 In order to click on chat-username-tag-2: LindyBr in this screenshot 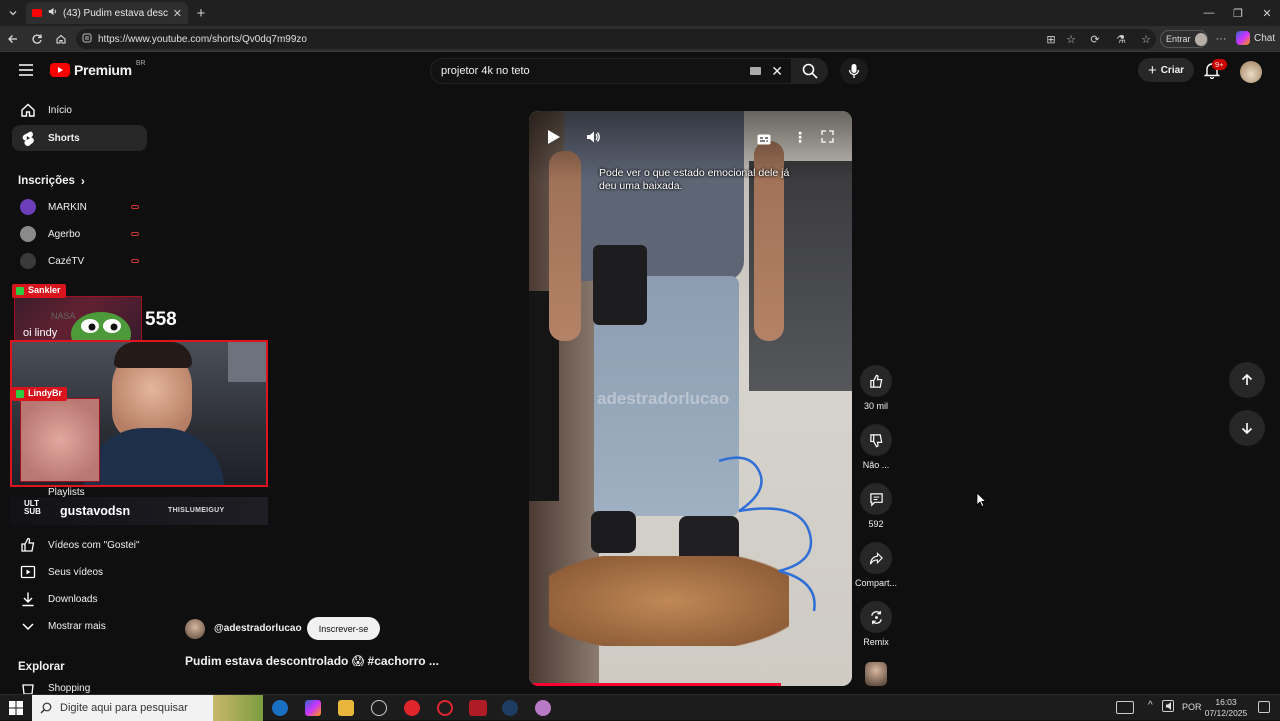, I will do `click(40, 394)`.